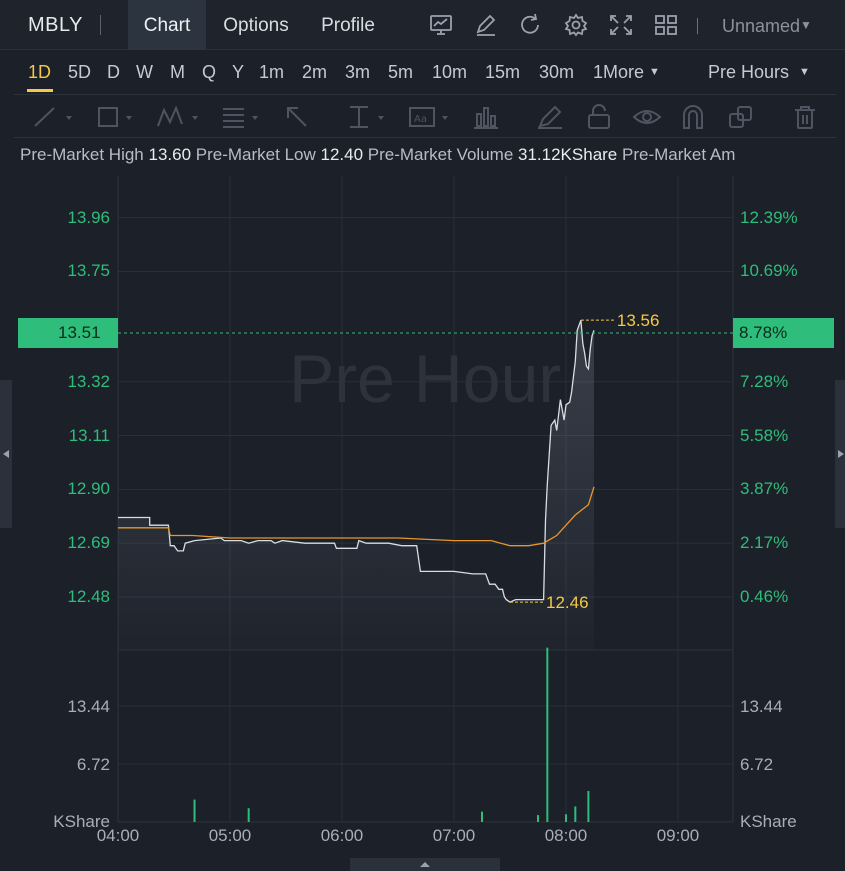  I want to click on price-tick: 13.96, so click(88, 217).